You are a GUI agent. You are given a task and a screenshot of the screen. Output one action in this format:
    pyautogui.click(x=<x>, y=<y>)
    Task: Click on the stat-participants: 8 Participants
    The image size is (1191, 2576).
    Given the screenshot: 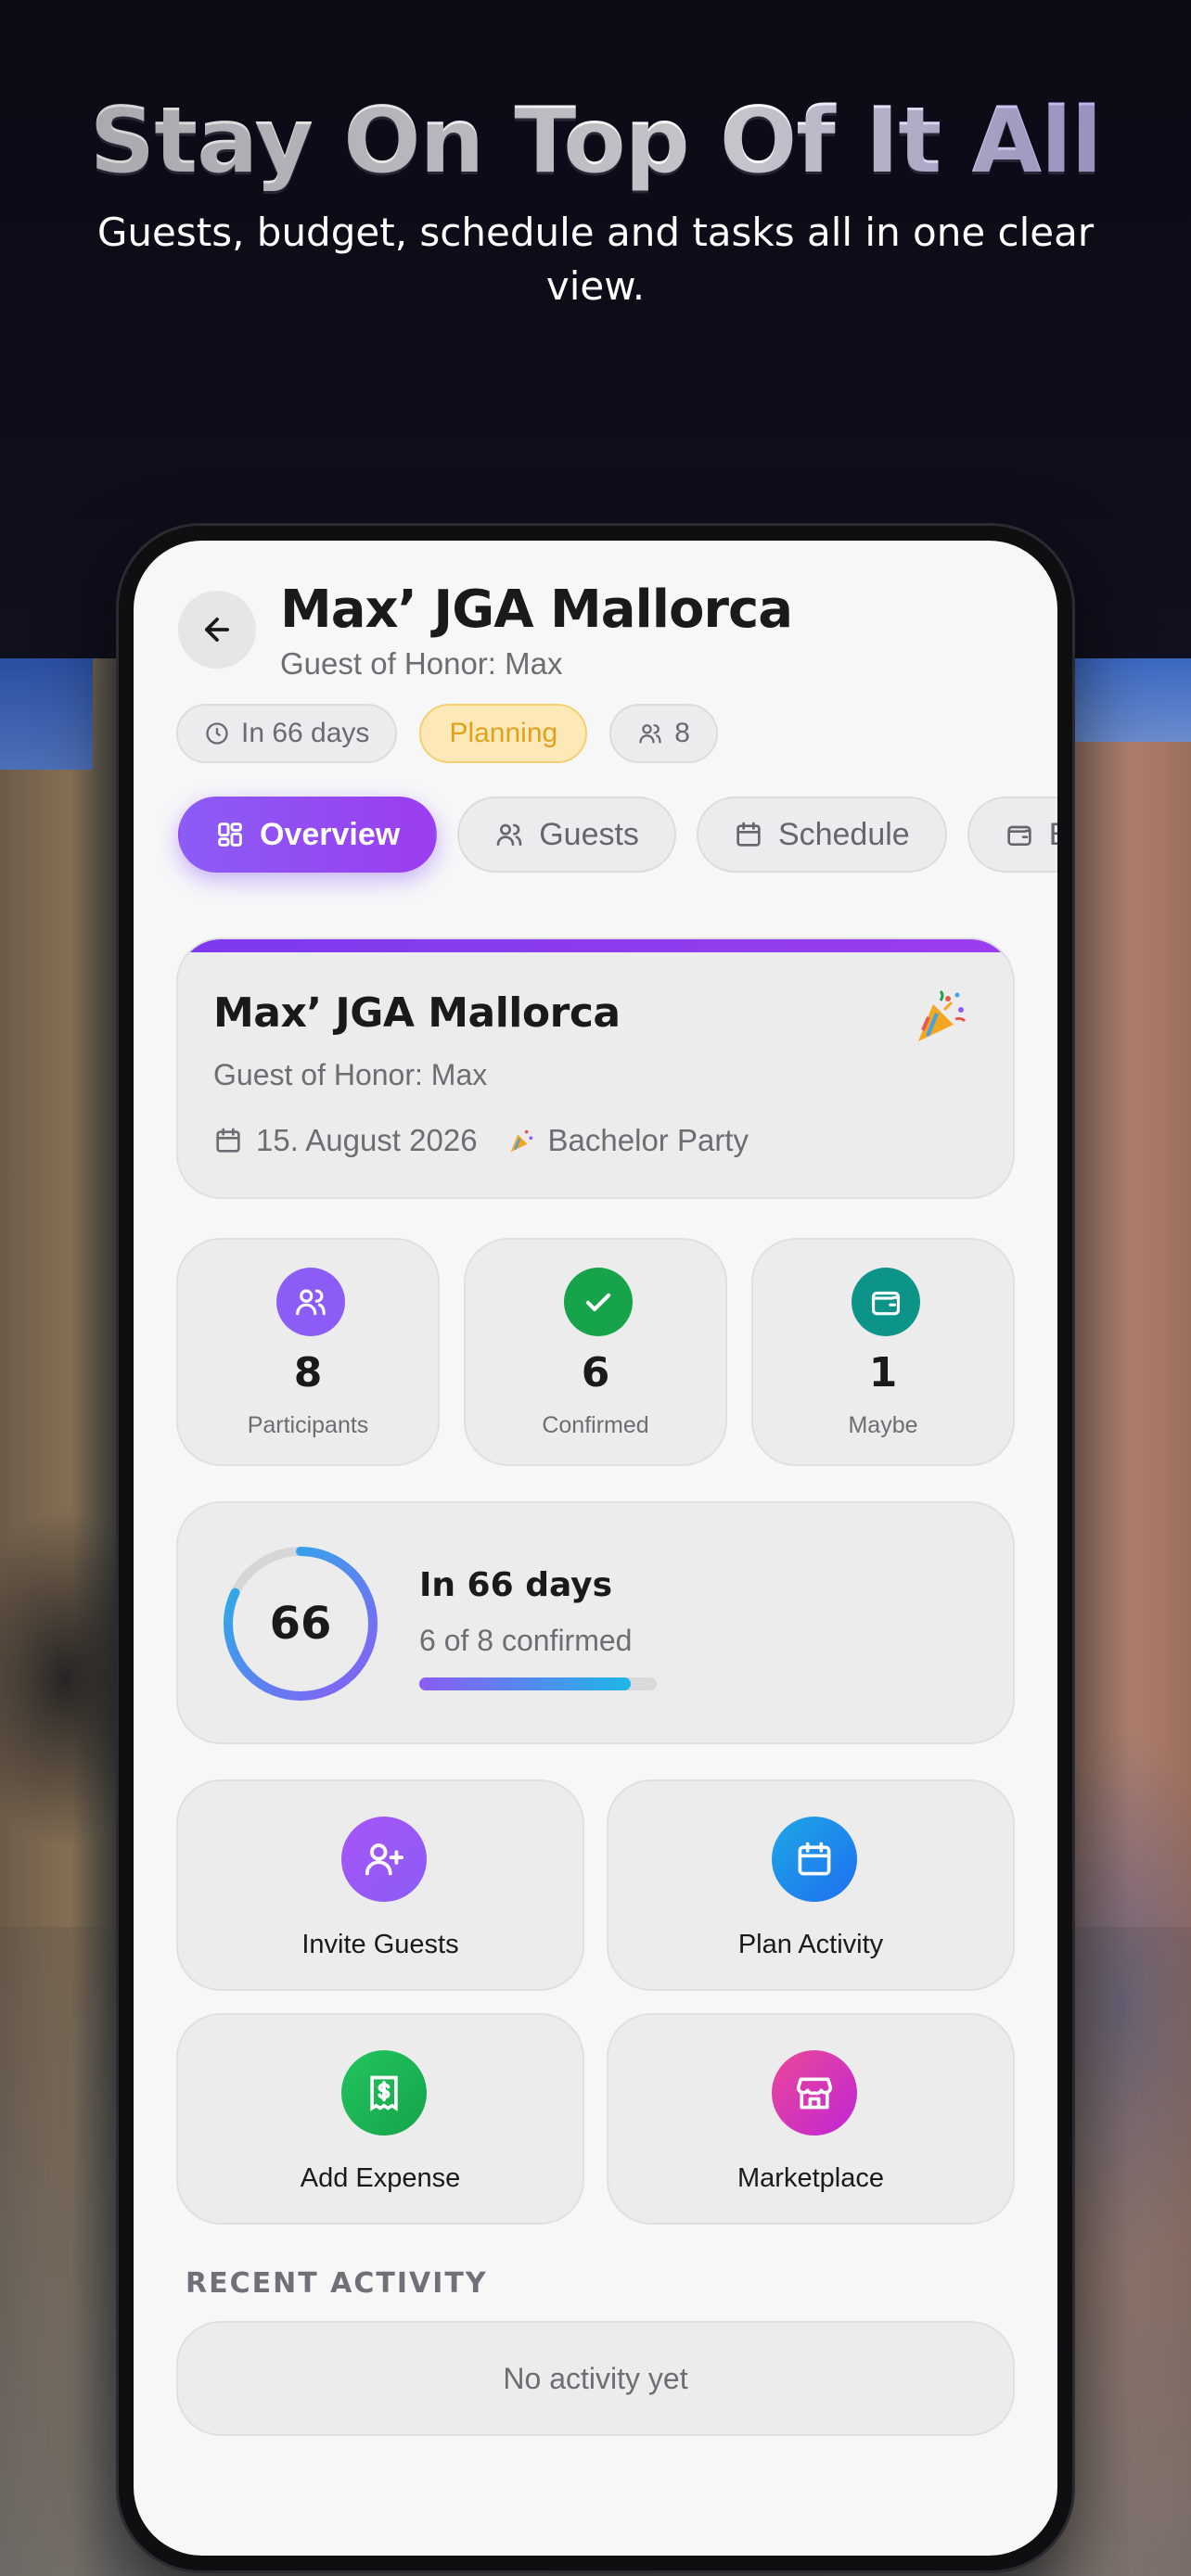 What is the action you would take?
    pyautogui.click(x=308, y=1352)
    